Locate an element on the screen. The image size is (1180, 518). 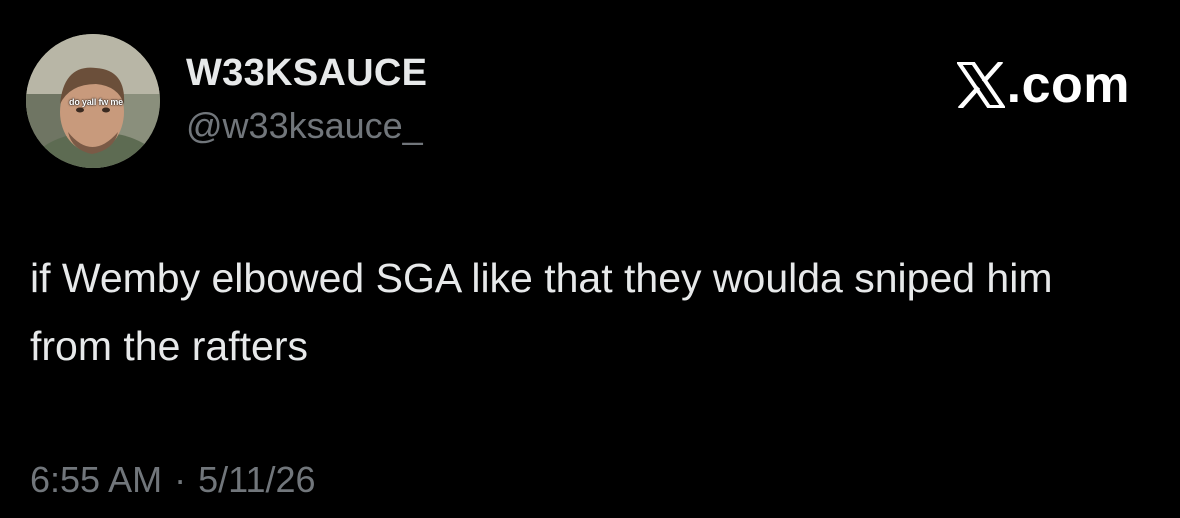
avatar: do yall fw me is located at coordinates (93, 101).